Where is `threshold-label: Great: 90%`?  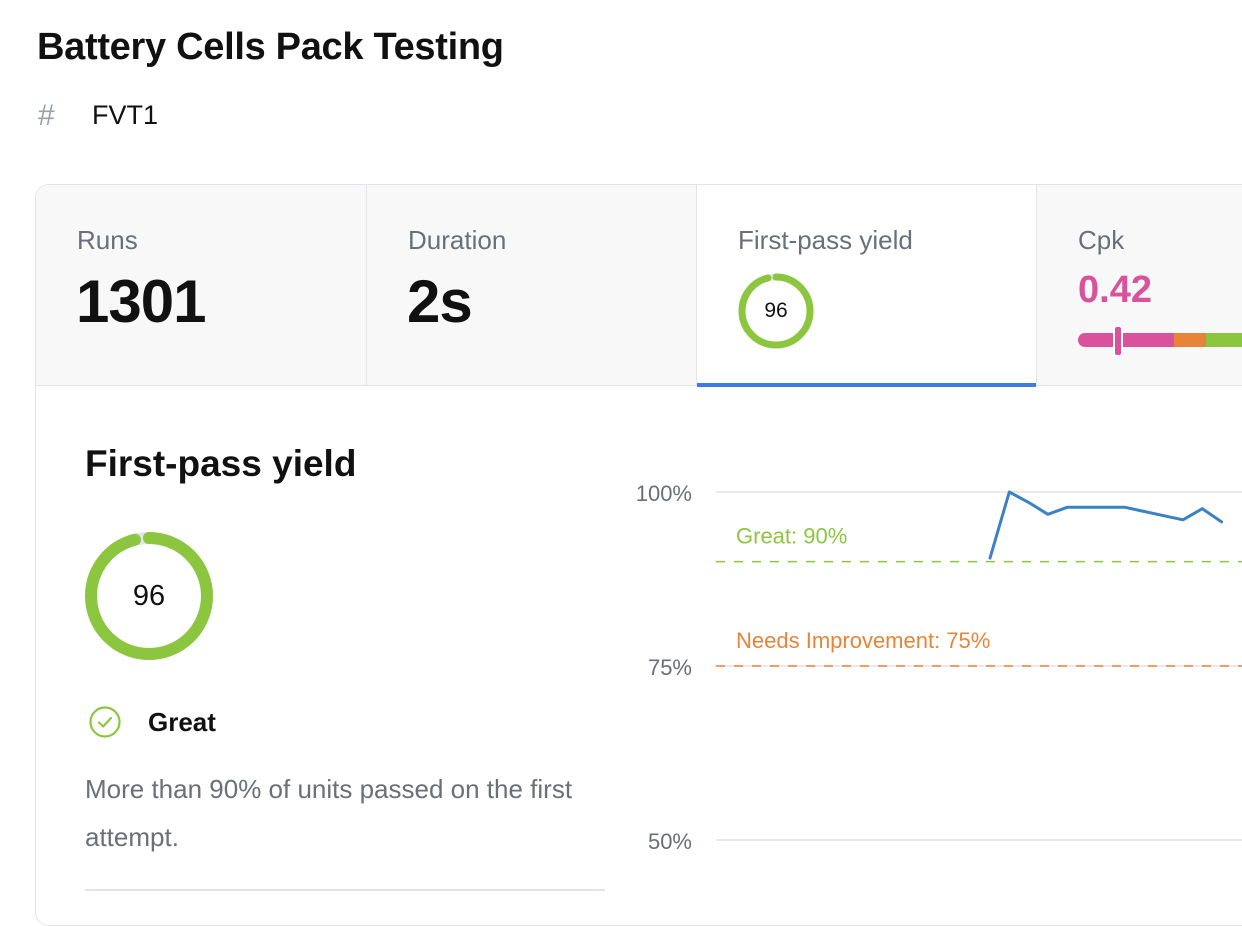
threshold-label: Great: 90% is located at coordinates (791, 536).